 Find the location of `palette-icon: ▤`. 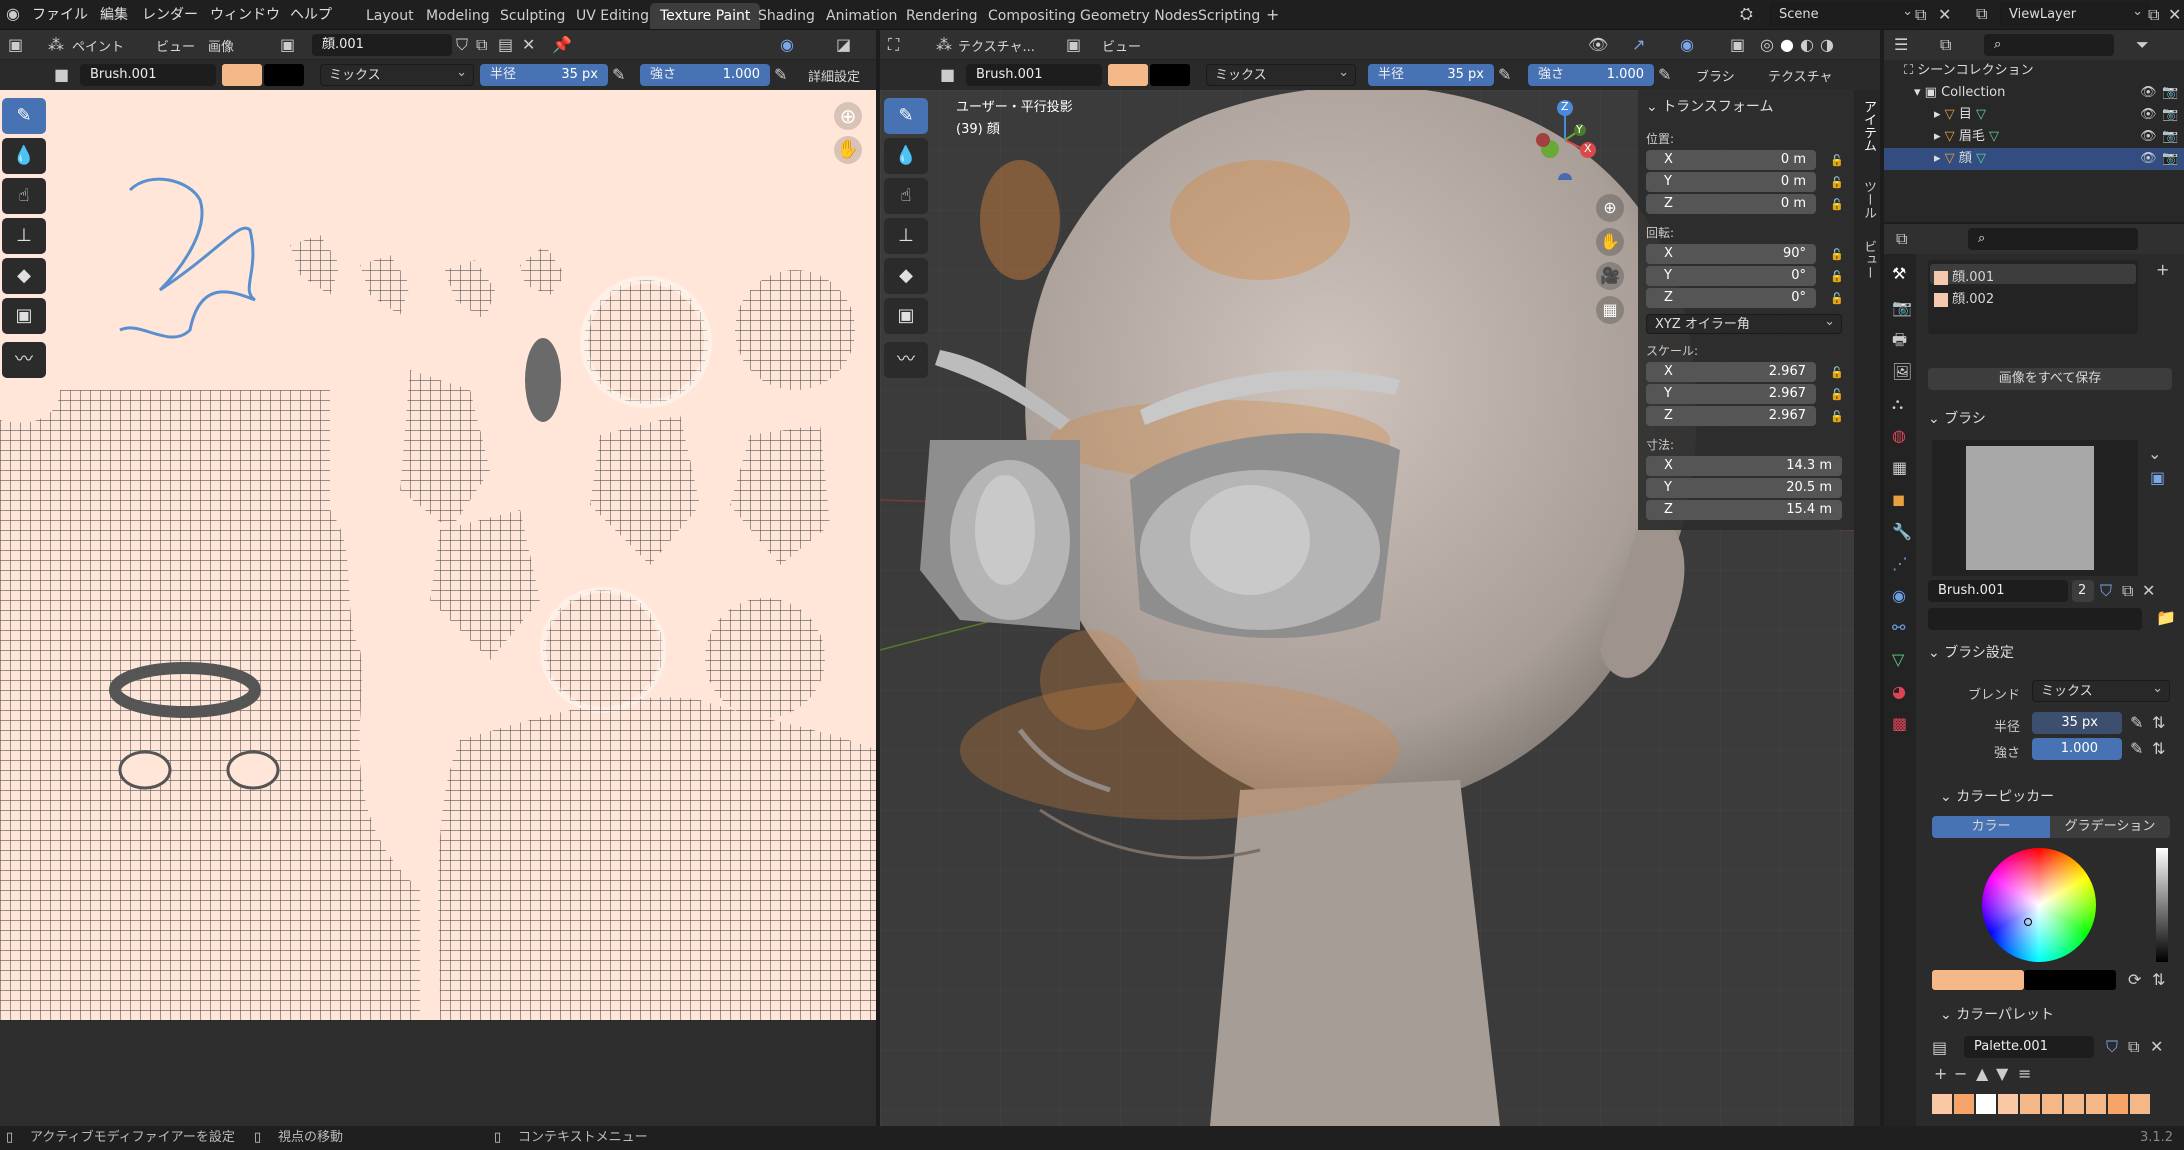

palette-icon: ▤ is located at coordinates (1939, 1048).